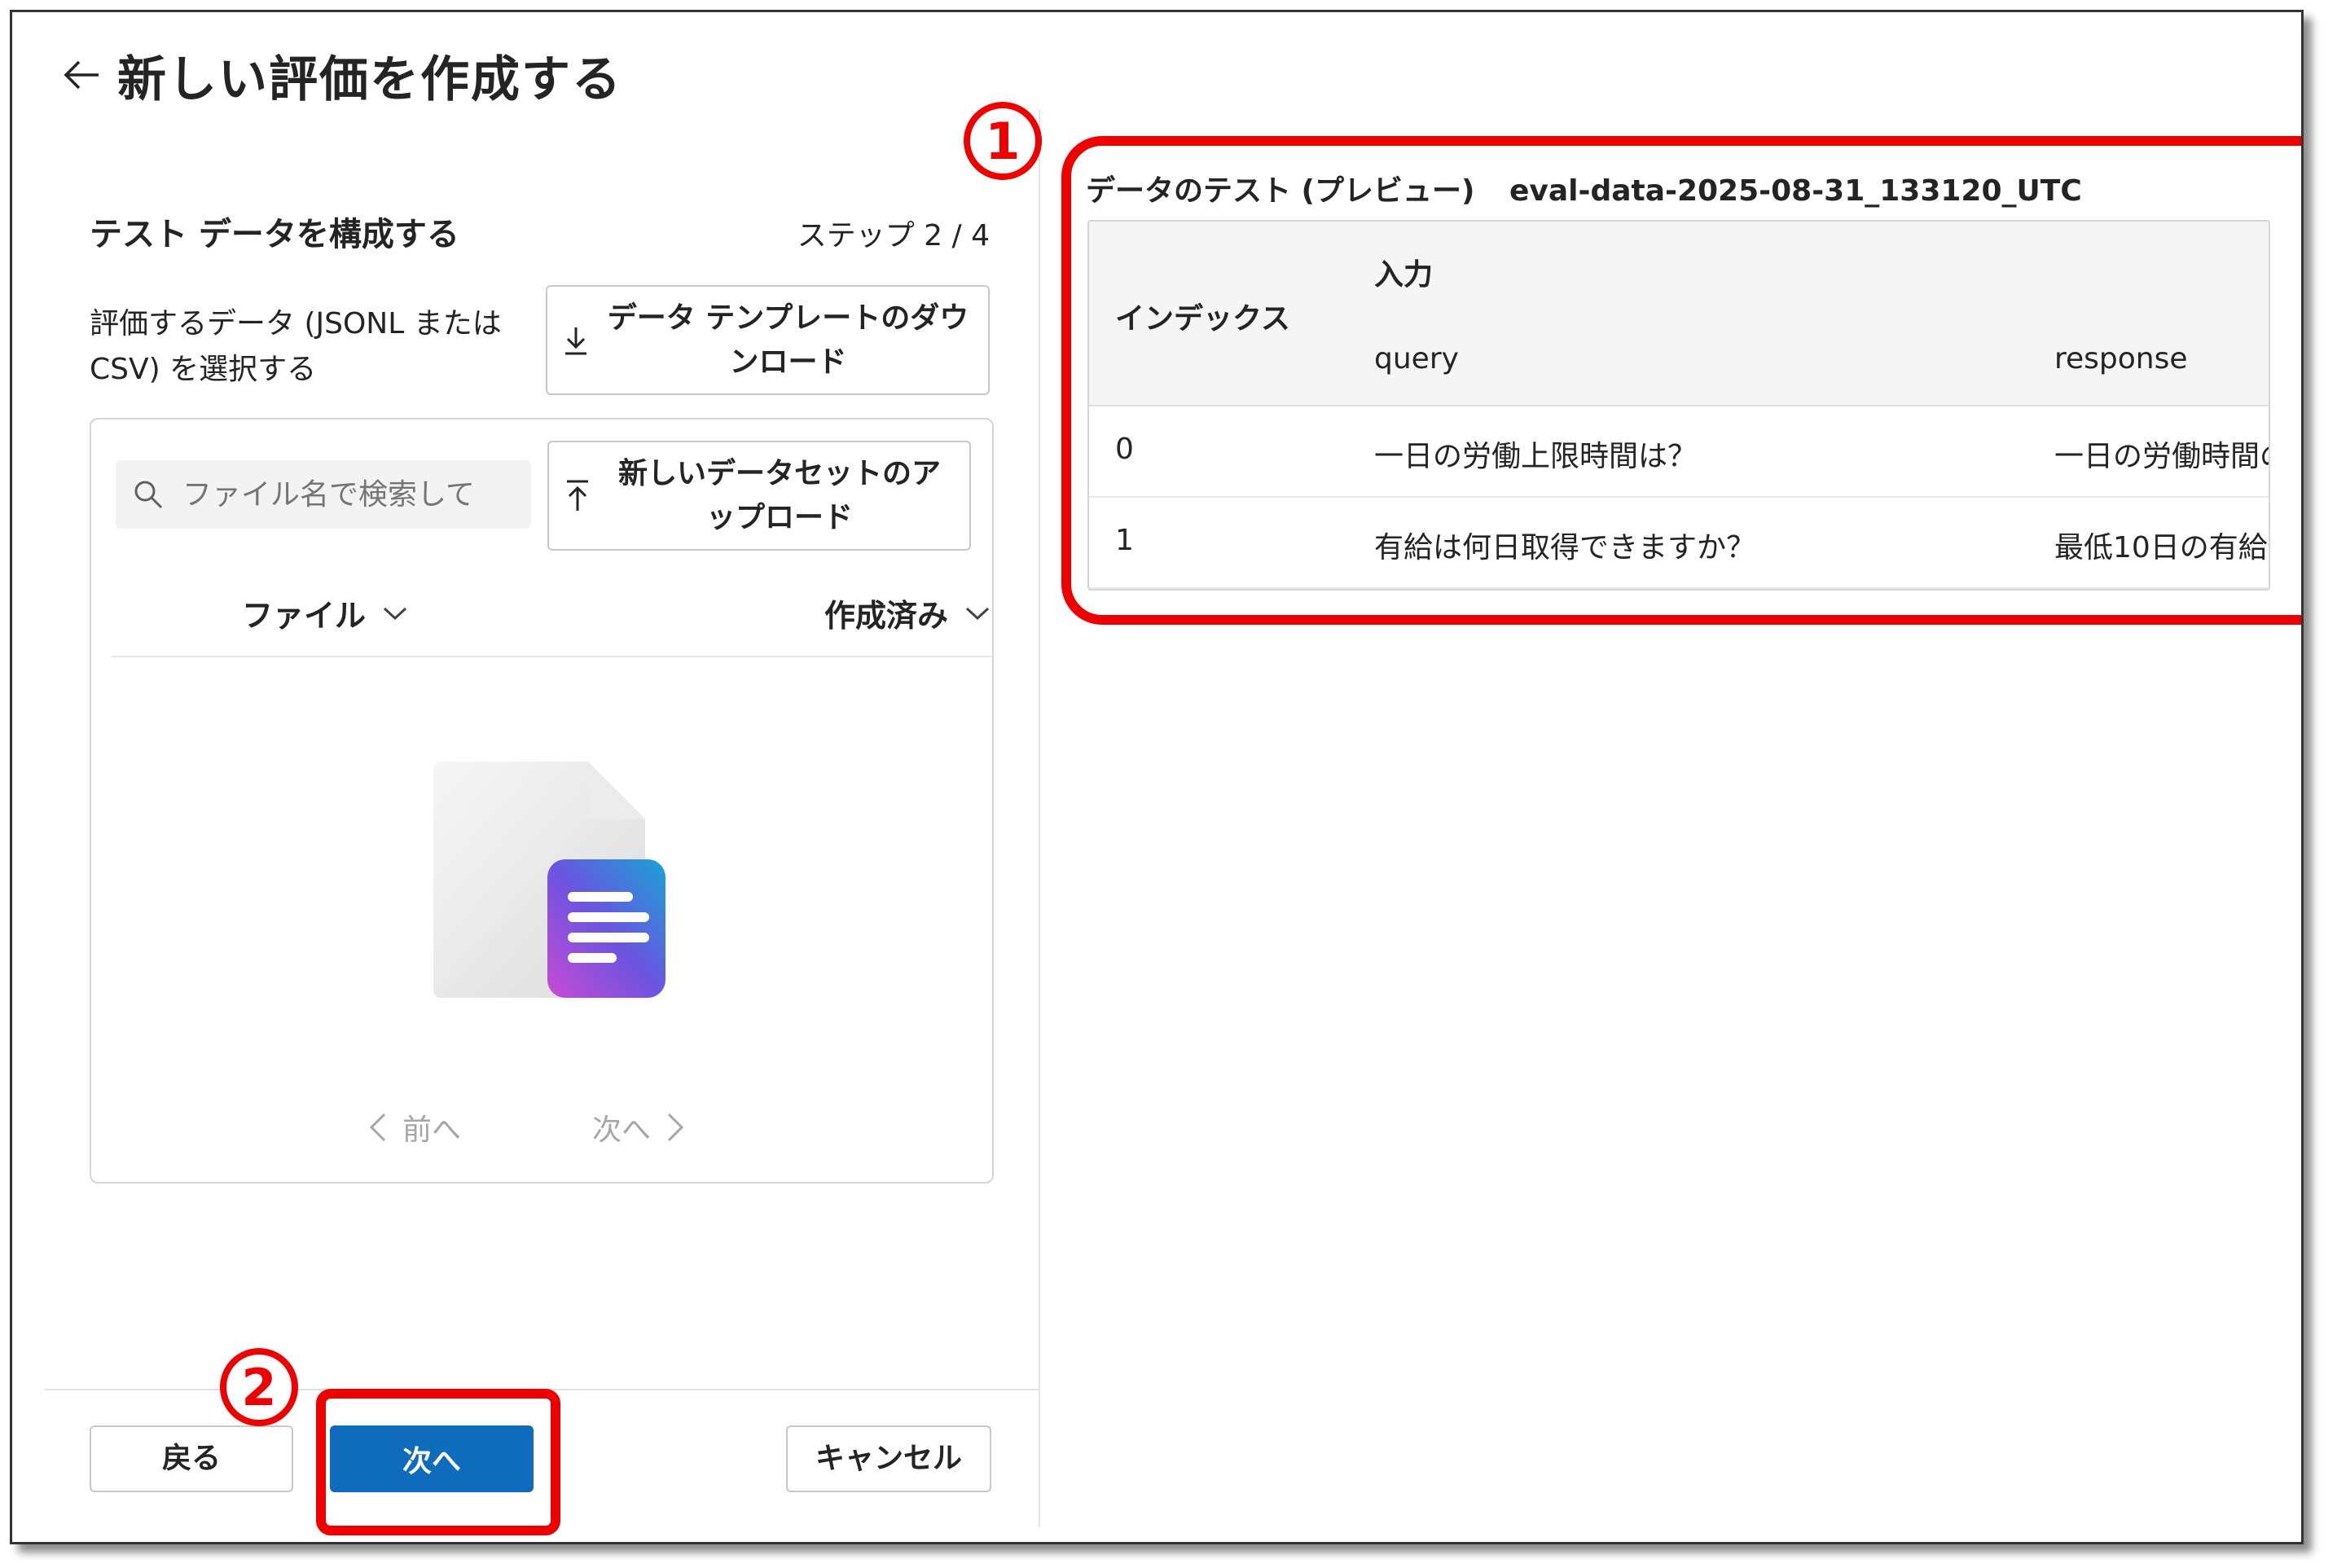  What do you see at coordinates (369, 79) in the screenshot?
I see `page-title: 新しい評価を作成する` at bounding box center [369, 79].